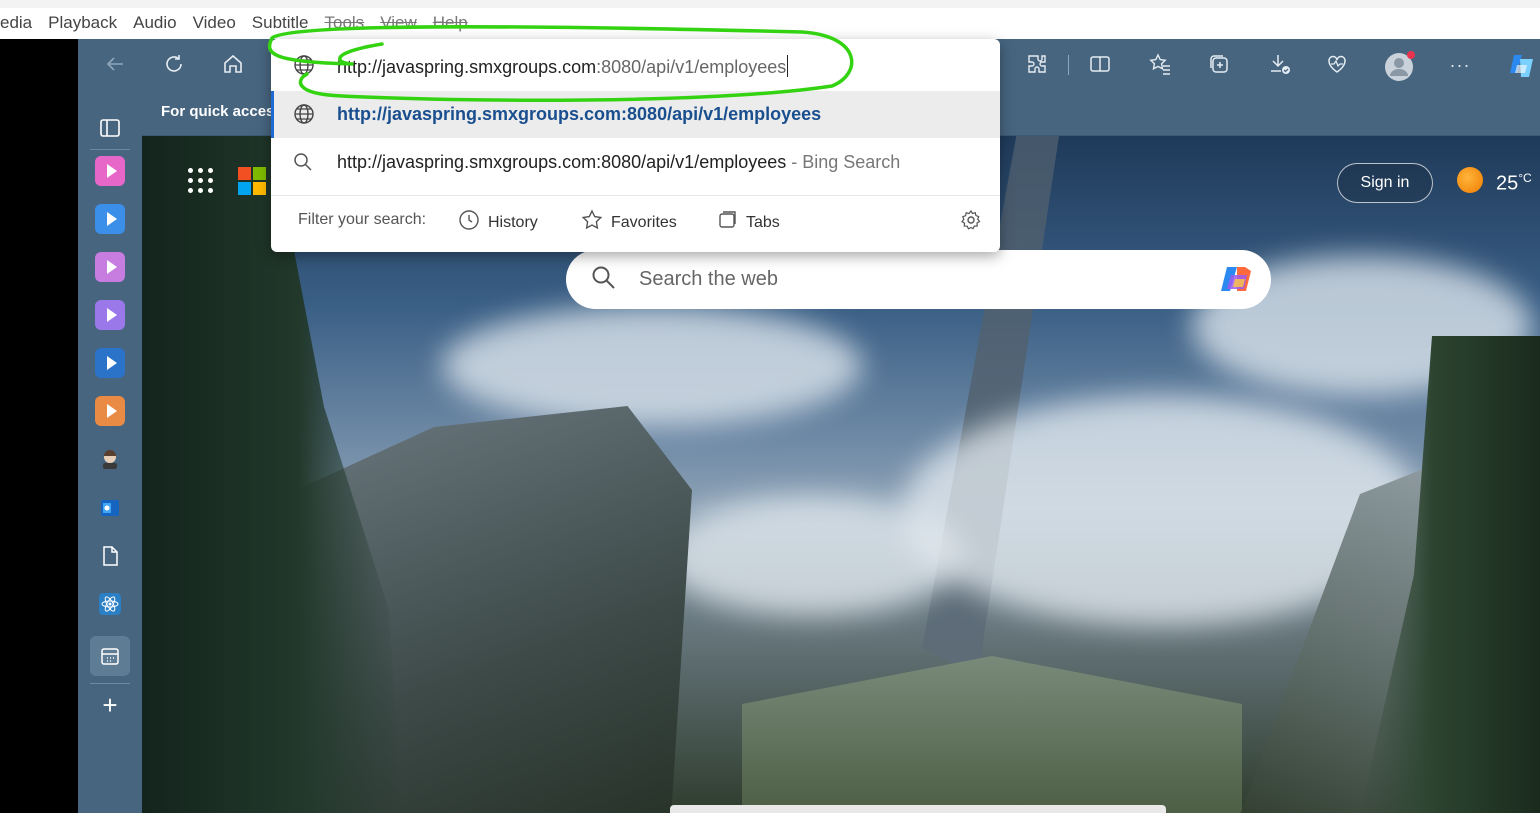 The width and height of the screenshot is (1540, 813). Describe the element at coordinates (115, 65) in the screenshot. I see `back-arrow-icon` at that location.